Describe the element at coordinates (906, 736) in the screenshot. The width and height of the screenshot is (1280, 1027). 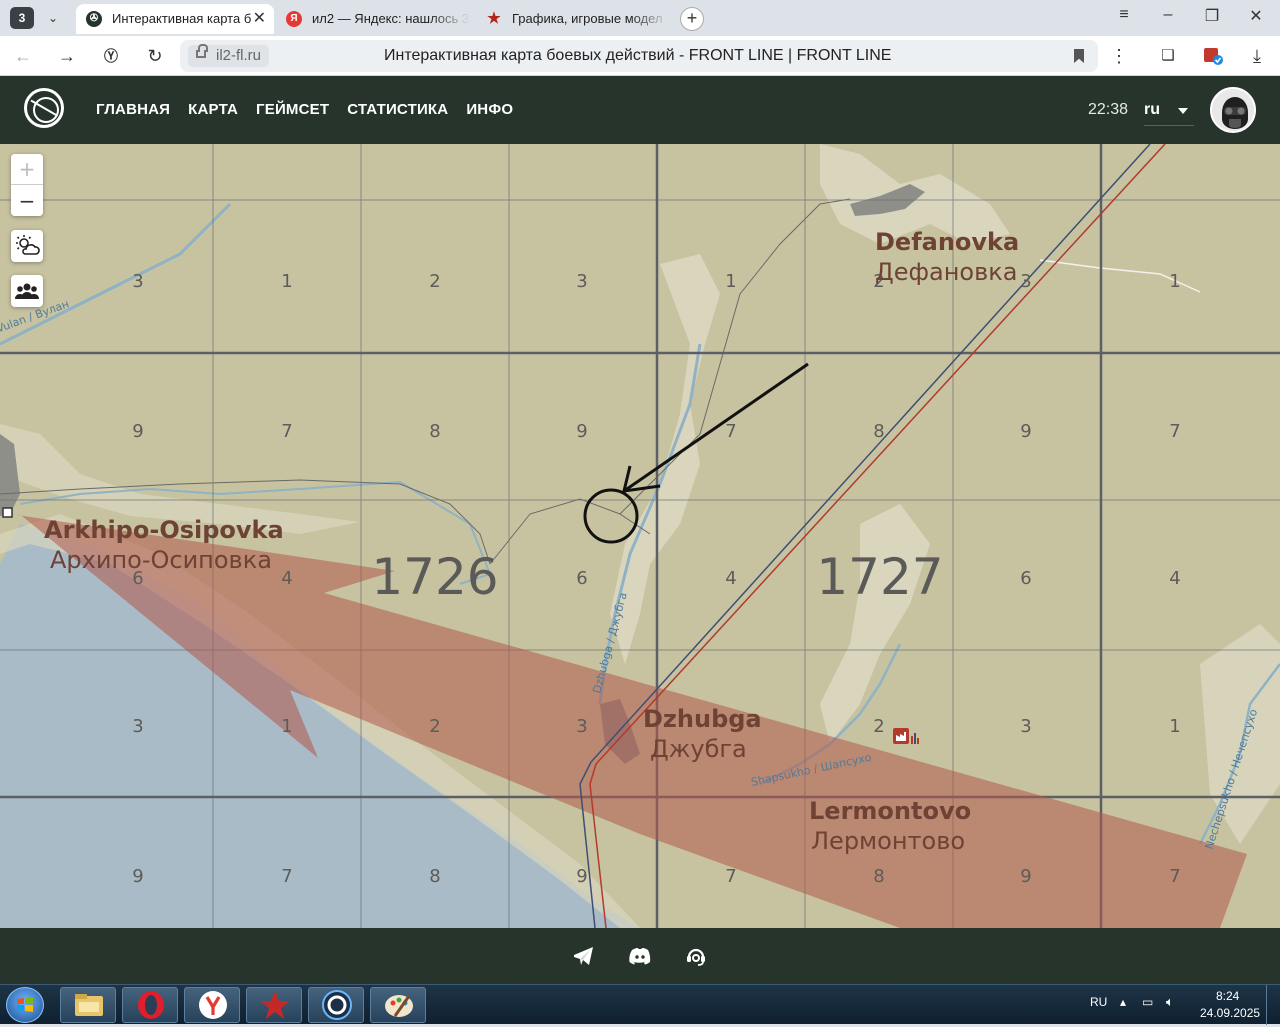
I see `factory-icon` at that location.